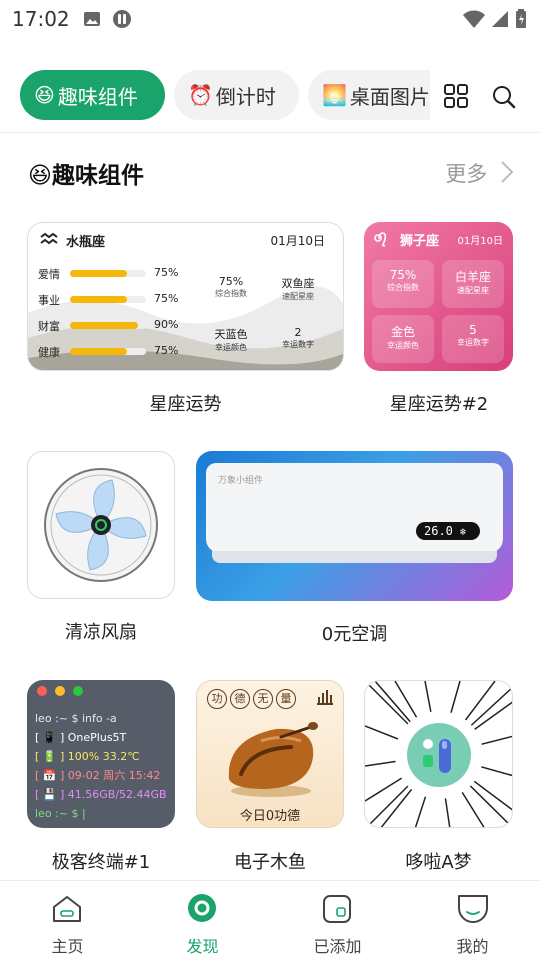 This screenshot has width=540, height=961. Describe the element at coordinates (403, 339) in the screenshot. I see `stat-lucky-color: 金色 幸运颜色` at that location.